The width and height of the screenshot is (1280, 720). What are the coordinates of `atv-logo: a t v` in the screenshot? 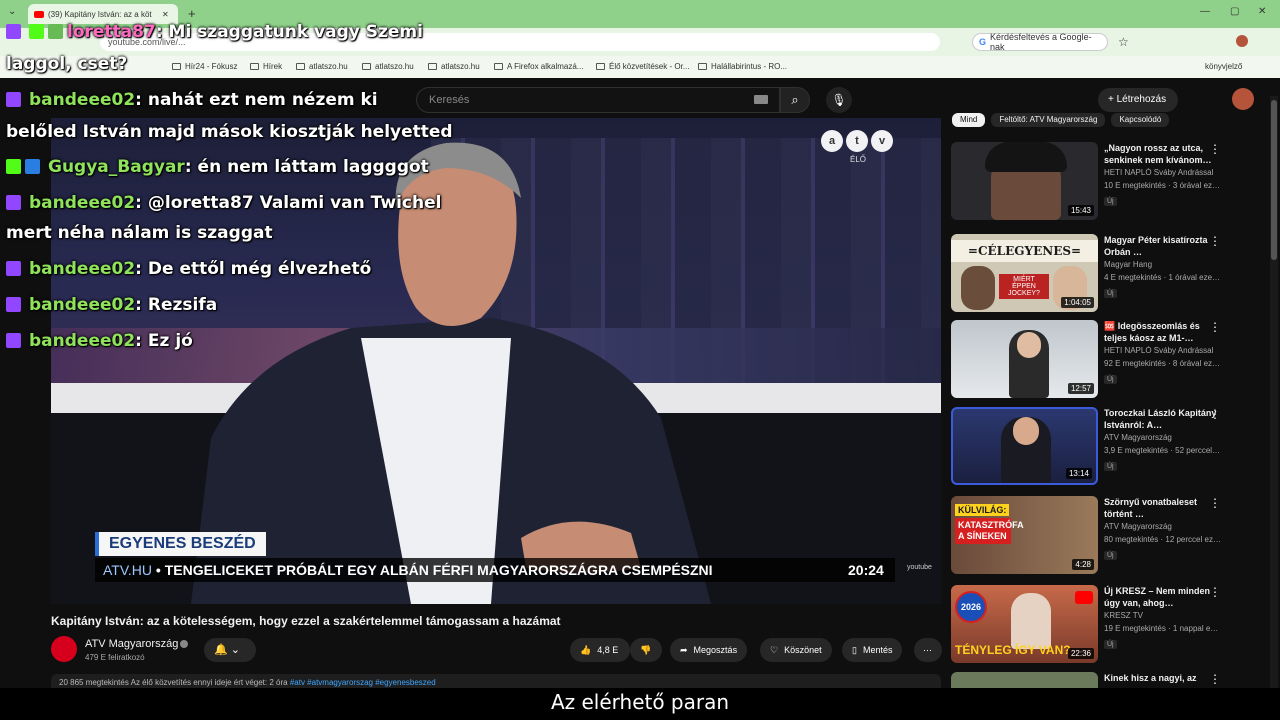 It's located at (857, 141).